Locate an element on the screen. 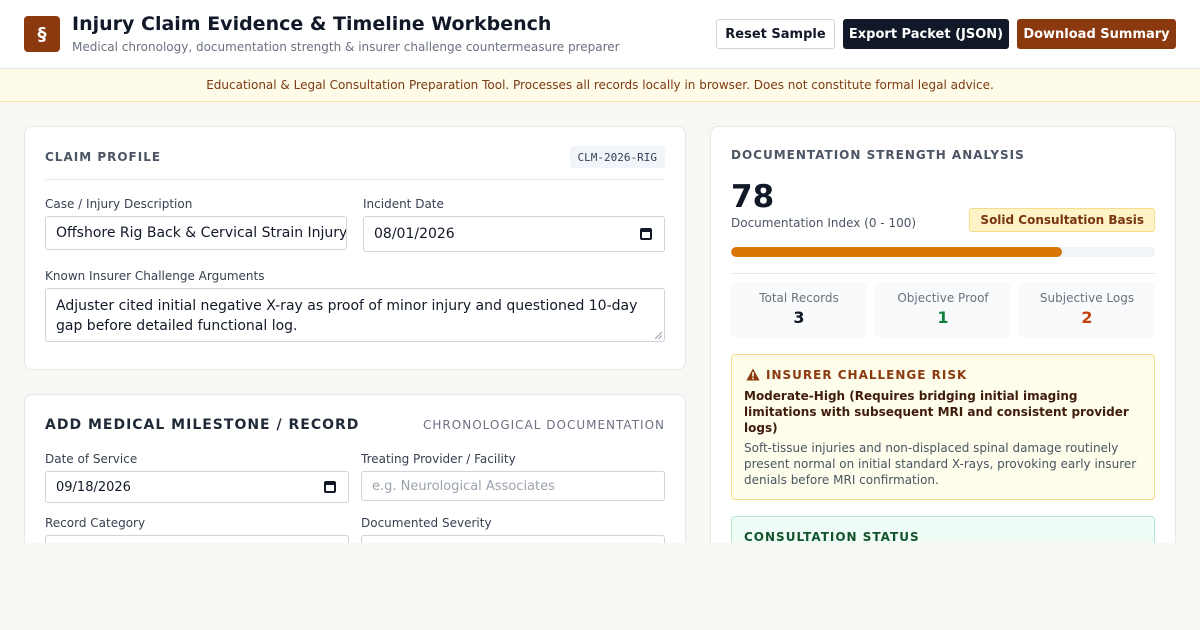 This screenshot has width=1200, height=630. date-of-service-value: 09/18/2026 is located at coordinates (93, 487).